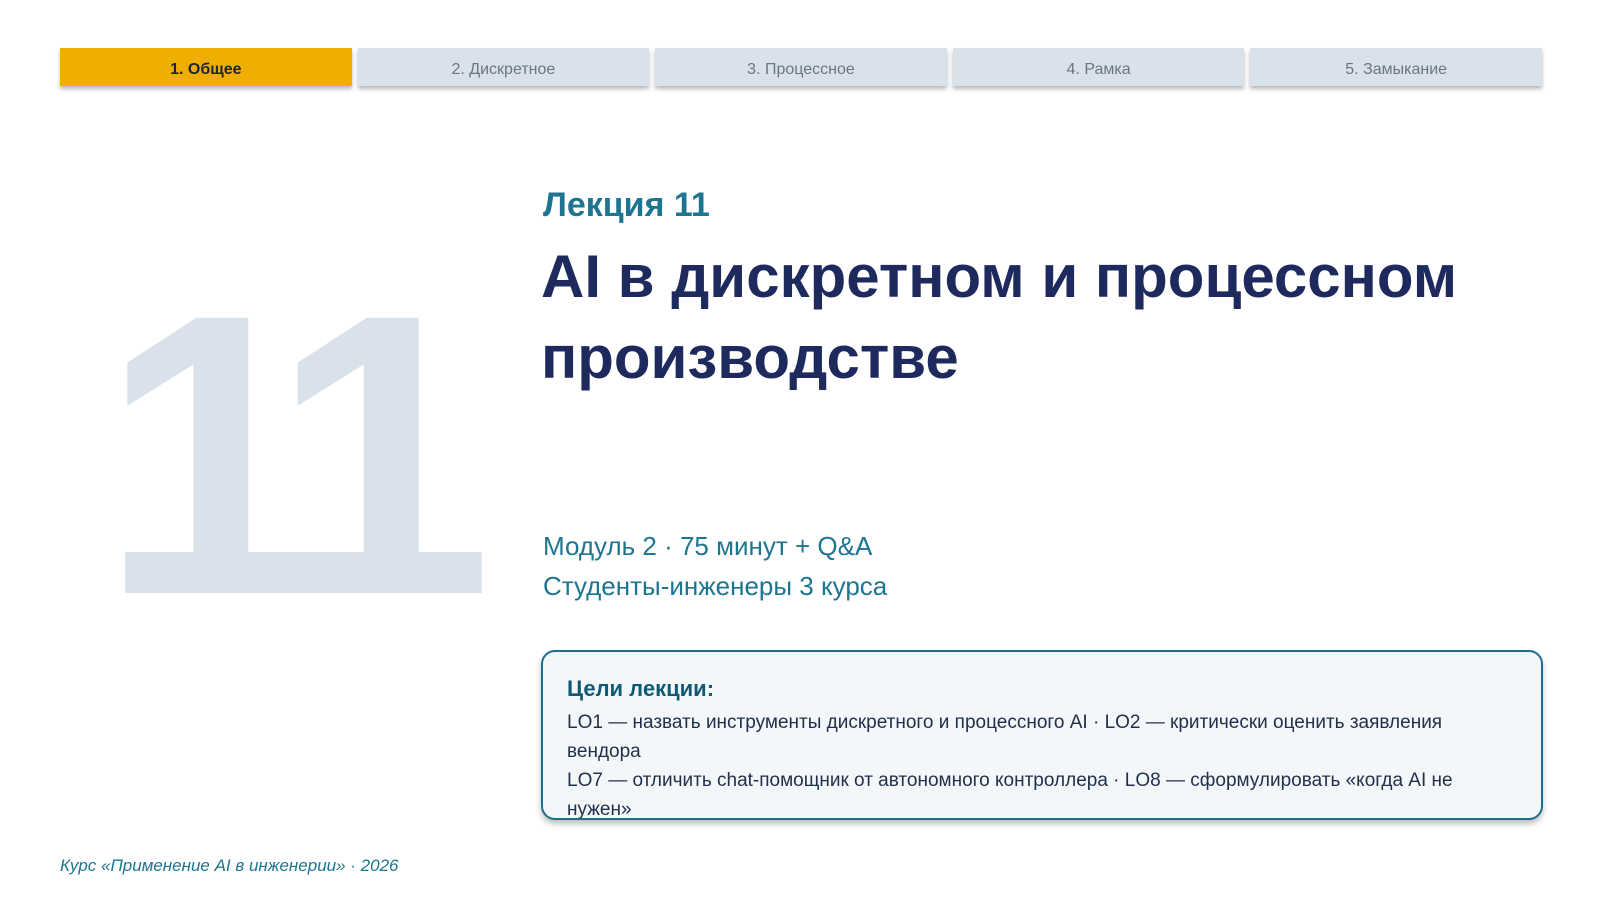 The width and height of the screenshot is (1600, 900). Describe the element at coordinates (626, 205) in the screenshot. I see `lecture-kicker: Лекция 11` at that location.